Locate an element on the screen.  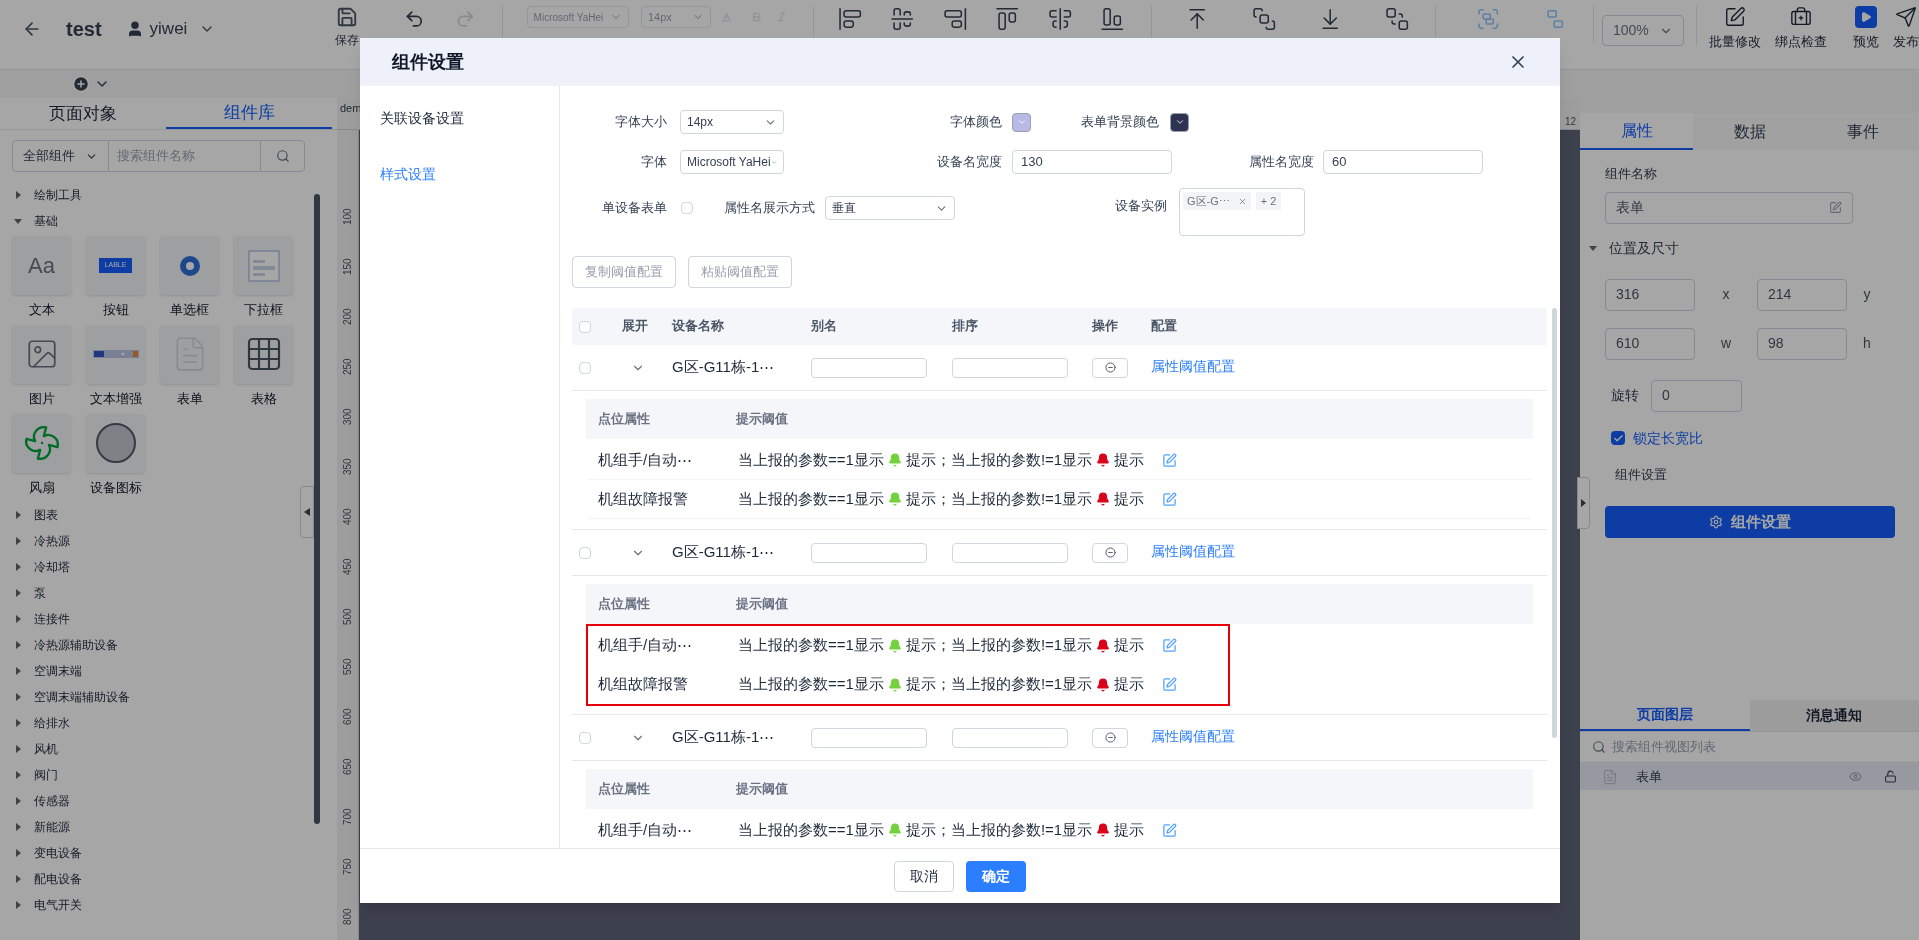
align-center-icon is located at coordinates (902, 19).